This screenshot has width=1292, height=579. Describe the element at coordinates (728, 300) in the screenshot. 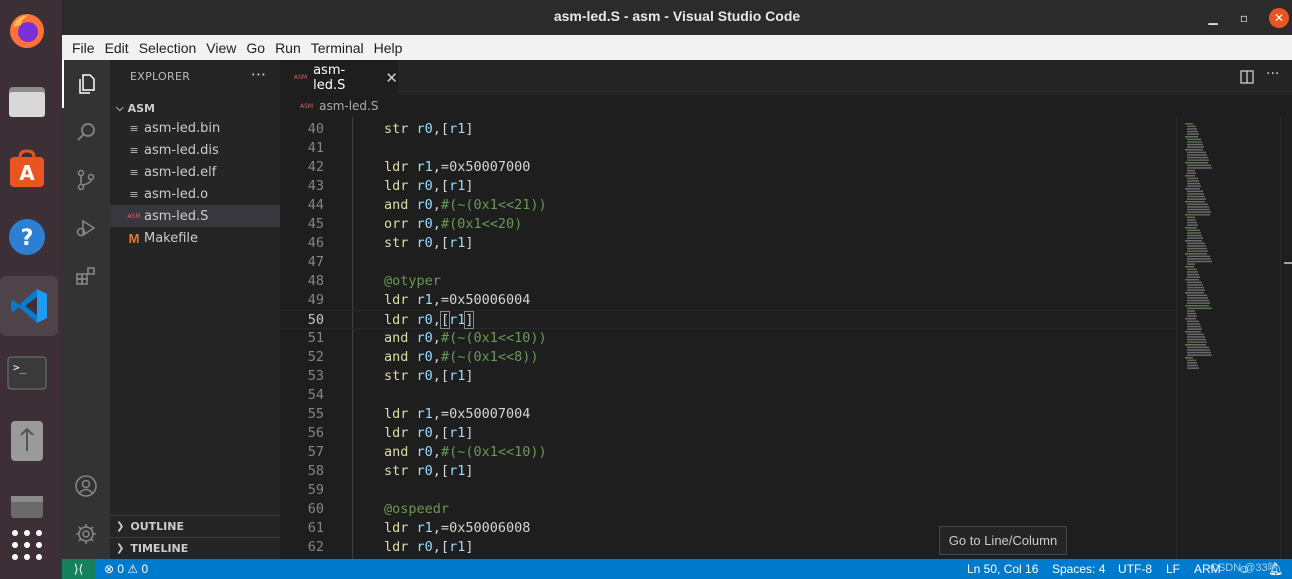

I see `code-line: 49 ldr r1,=0x50006004` at that location.